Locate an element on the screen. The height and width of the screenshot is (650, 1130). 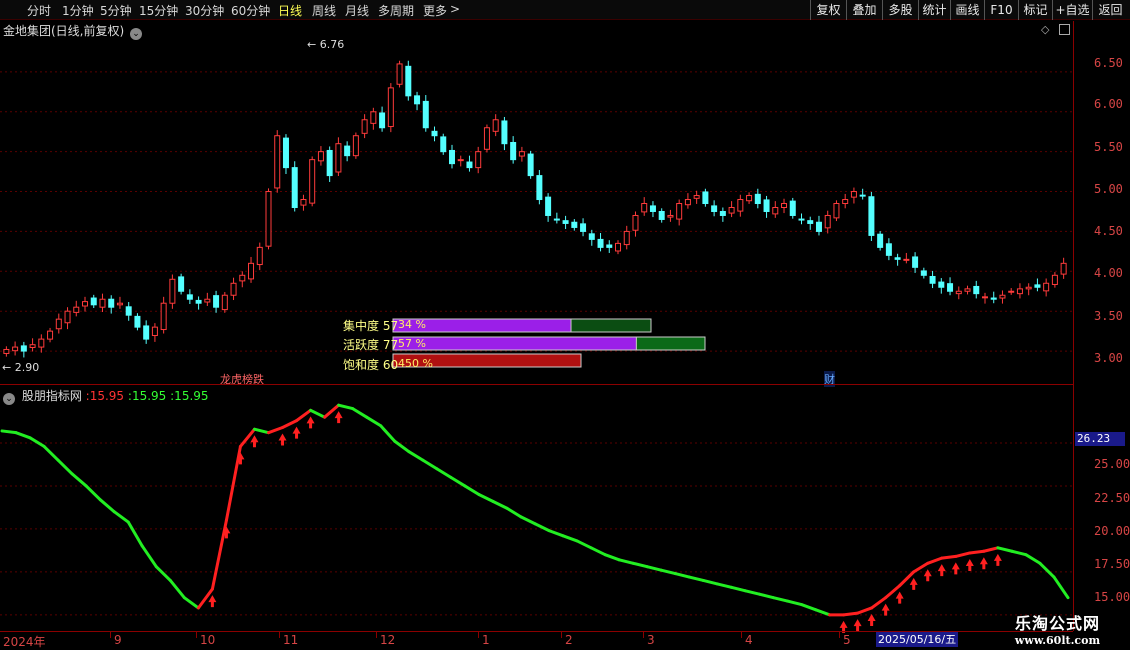
gauge-saturation-label: 饱和度 60 is located at coordinates (371, 365).